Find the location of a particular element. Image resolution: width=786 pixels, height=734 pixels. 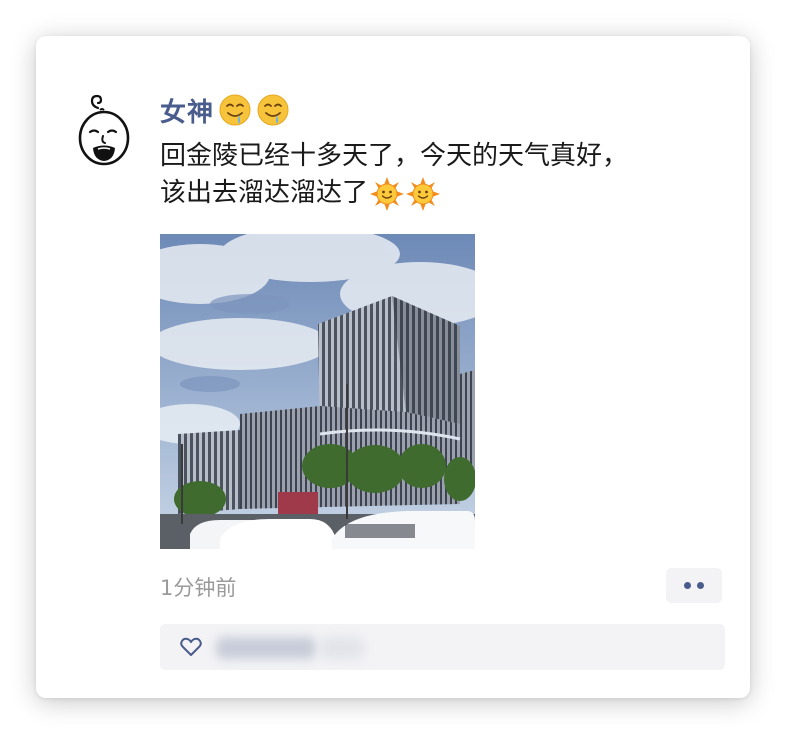

heart-outline-icon is located at coordinates (191, 646).